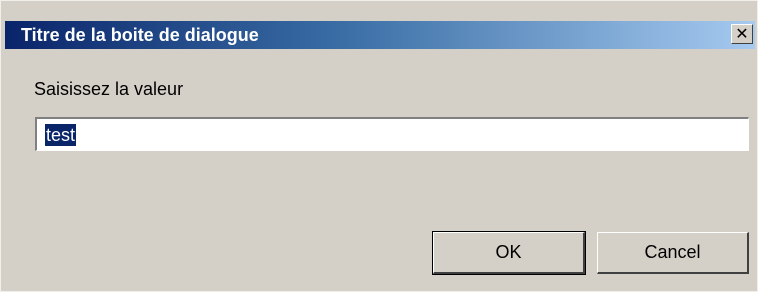  Describe the element at coordinates (109, 89) in the screenshot. I see `prompt-label: Saisissez la valeur` at that location.